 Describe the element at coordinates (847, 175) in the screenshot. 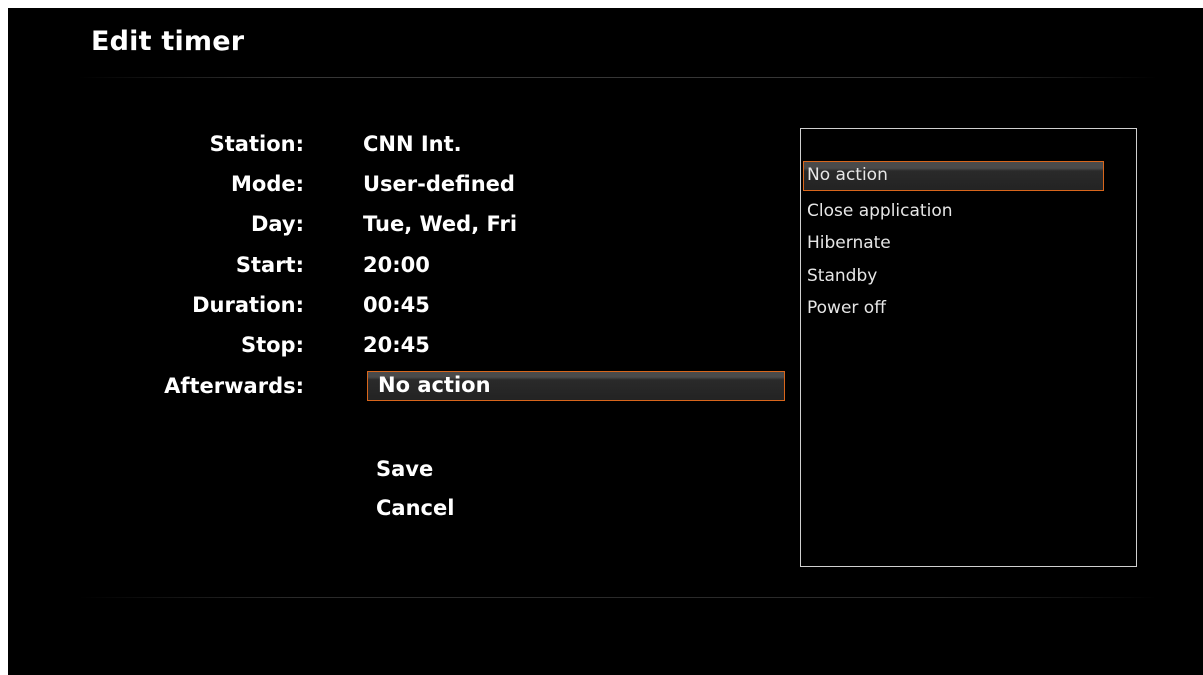

I see `option-label: No action` at that location.